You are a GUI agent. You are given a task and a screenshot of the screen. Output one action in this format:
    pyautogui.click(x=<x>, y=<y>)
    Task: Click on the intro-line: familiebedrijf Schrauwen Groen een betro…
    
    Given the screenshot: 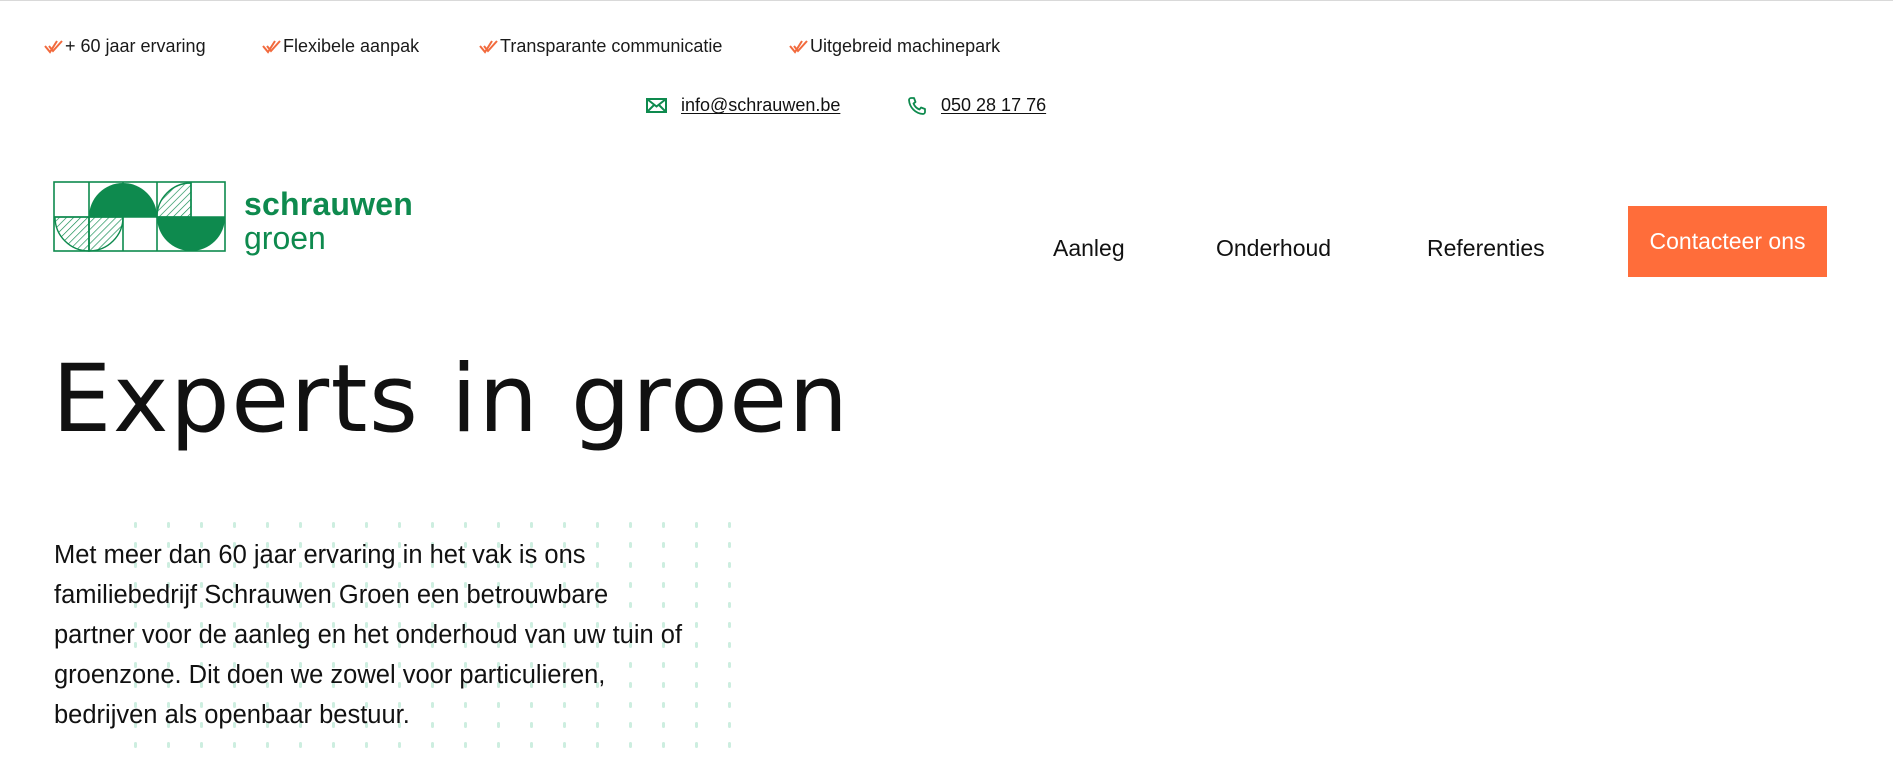 What is the action you would take?
    pyautogui.click(x=331, y=595)
    